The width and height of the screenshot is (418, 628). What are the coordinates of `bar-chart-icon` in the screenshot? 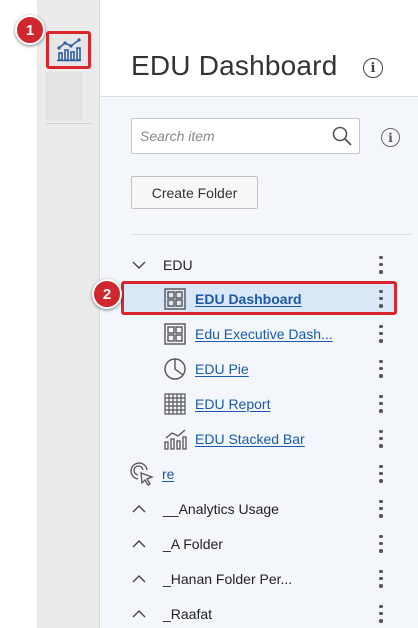 It's located at (175, 439).